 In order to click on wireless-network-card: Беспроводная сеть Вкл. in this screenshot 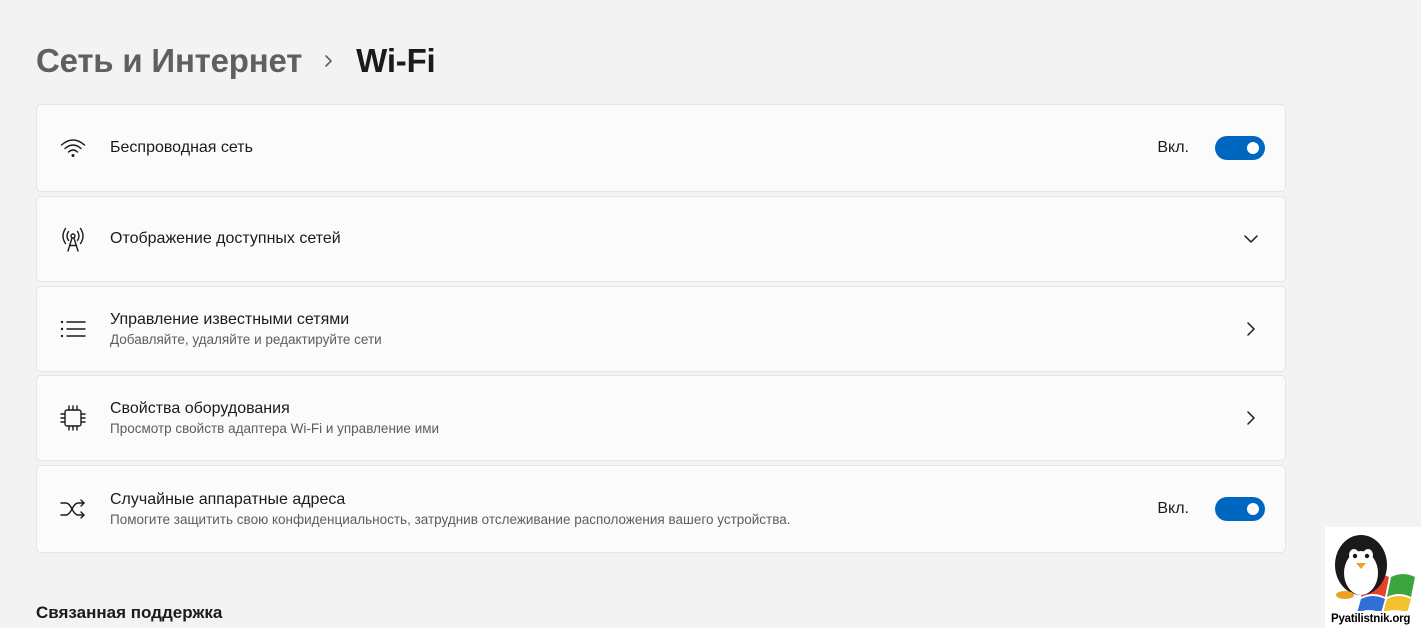, I will do `click(661, 148)`.